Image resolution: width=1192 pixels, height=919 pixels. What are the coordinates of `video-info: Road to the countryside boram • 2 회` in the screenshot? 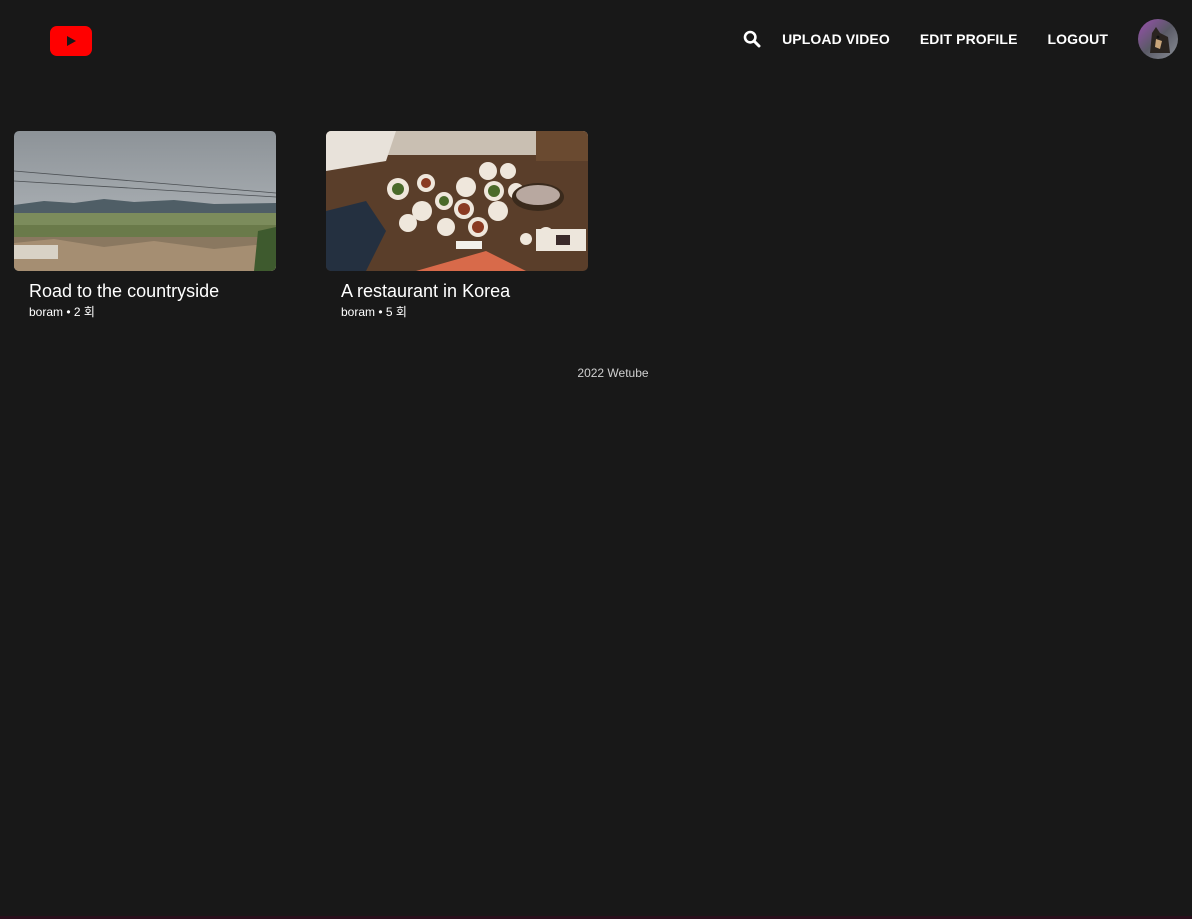 It's located at (145, 295).